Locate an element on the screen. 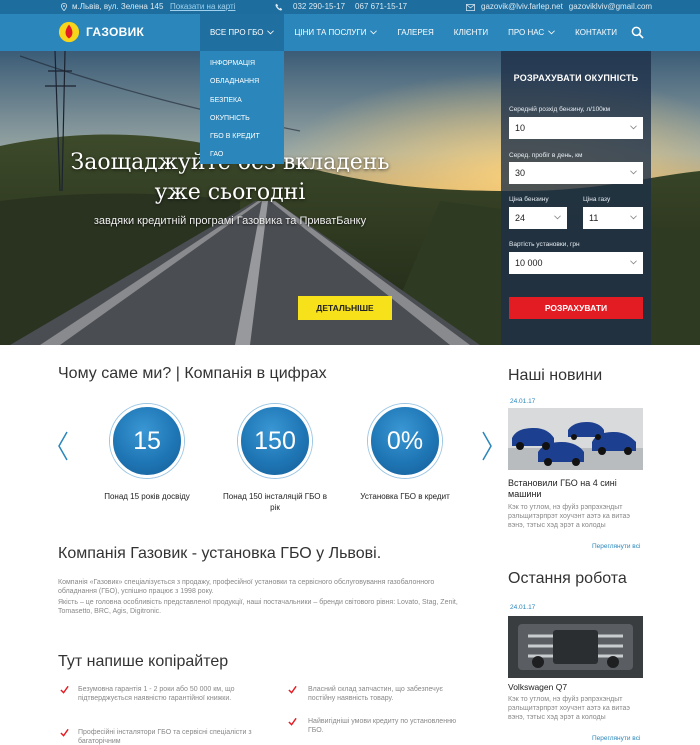 The width and height of the screenshot is (700, 745). work-view-all-link: Переглянути всі is located at coordinates (616, 738).